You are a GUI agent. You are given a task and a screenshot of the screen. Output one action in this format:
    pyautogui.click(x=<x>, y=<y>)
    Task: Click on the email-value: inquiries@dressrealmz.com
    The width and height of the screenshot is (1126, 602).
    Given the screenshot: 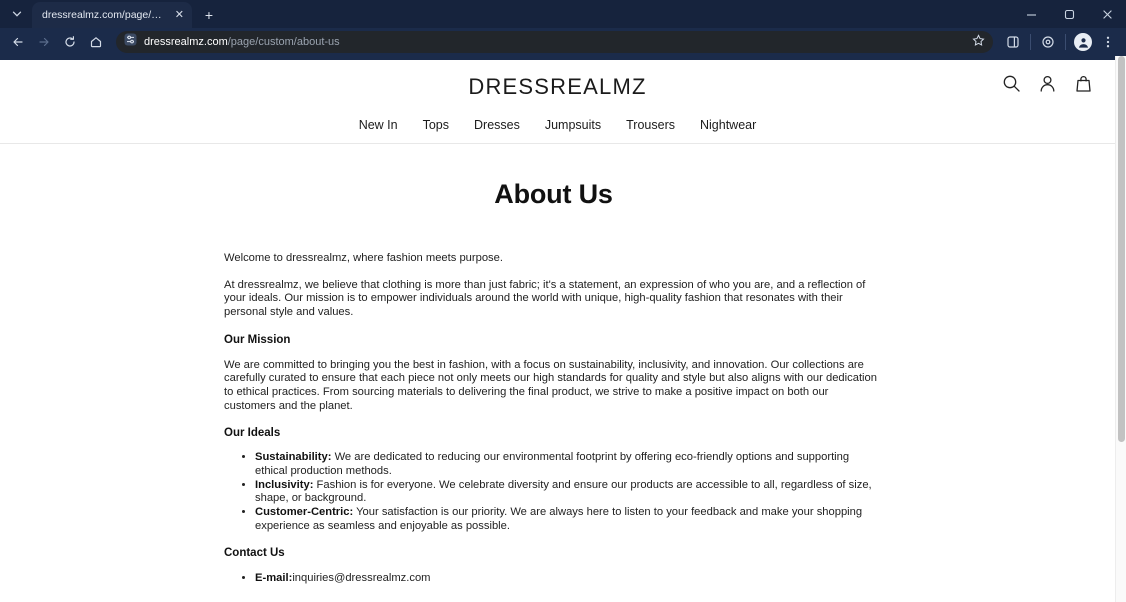 What is the action you would take?
    pyautogui.click(x=361, y=578)
    